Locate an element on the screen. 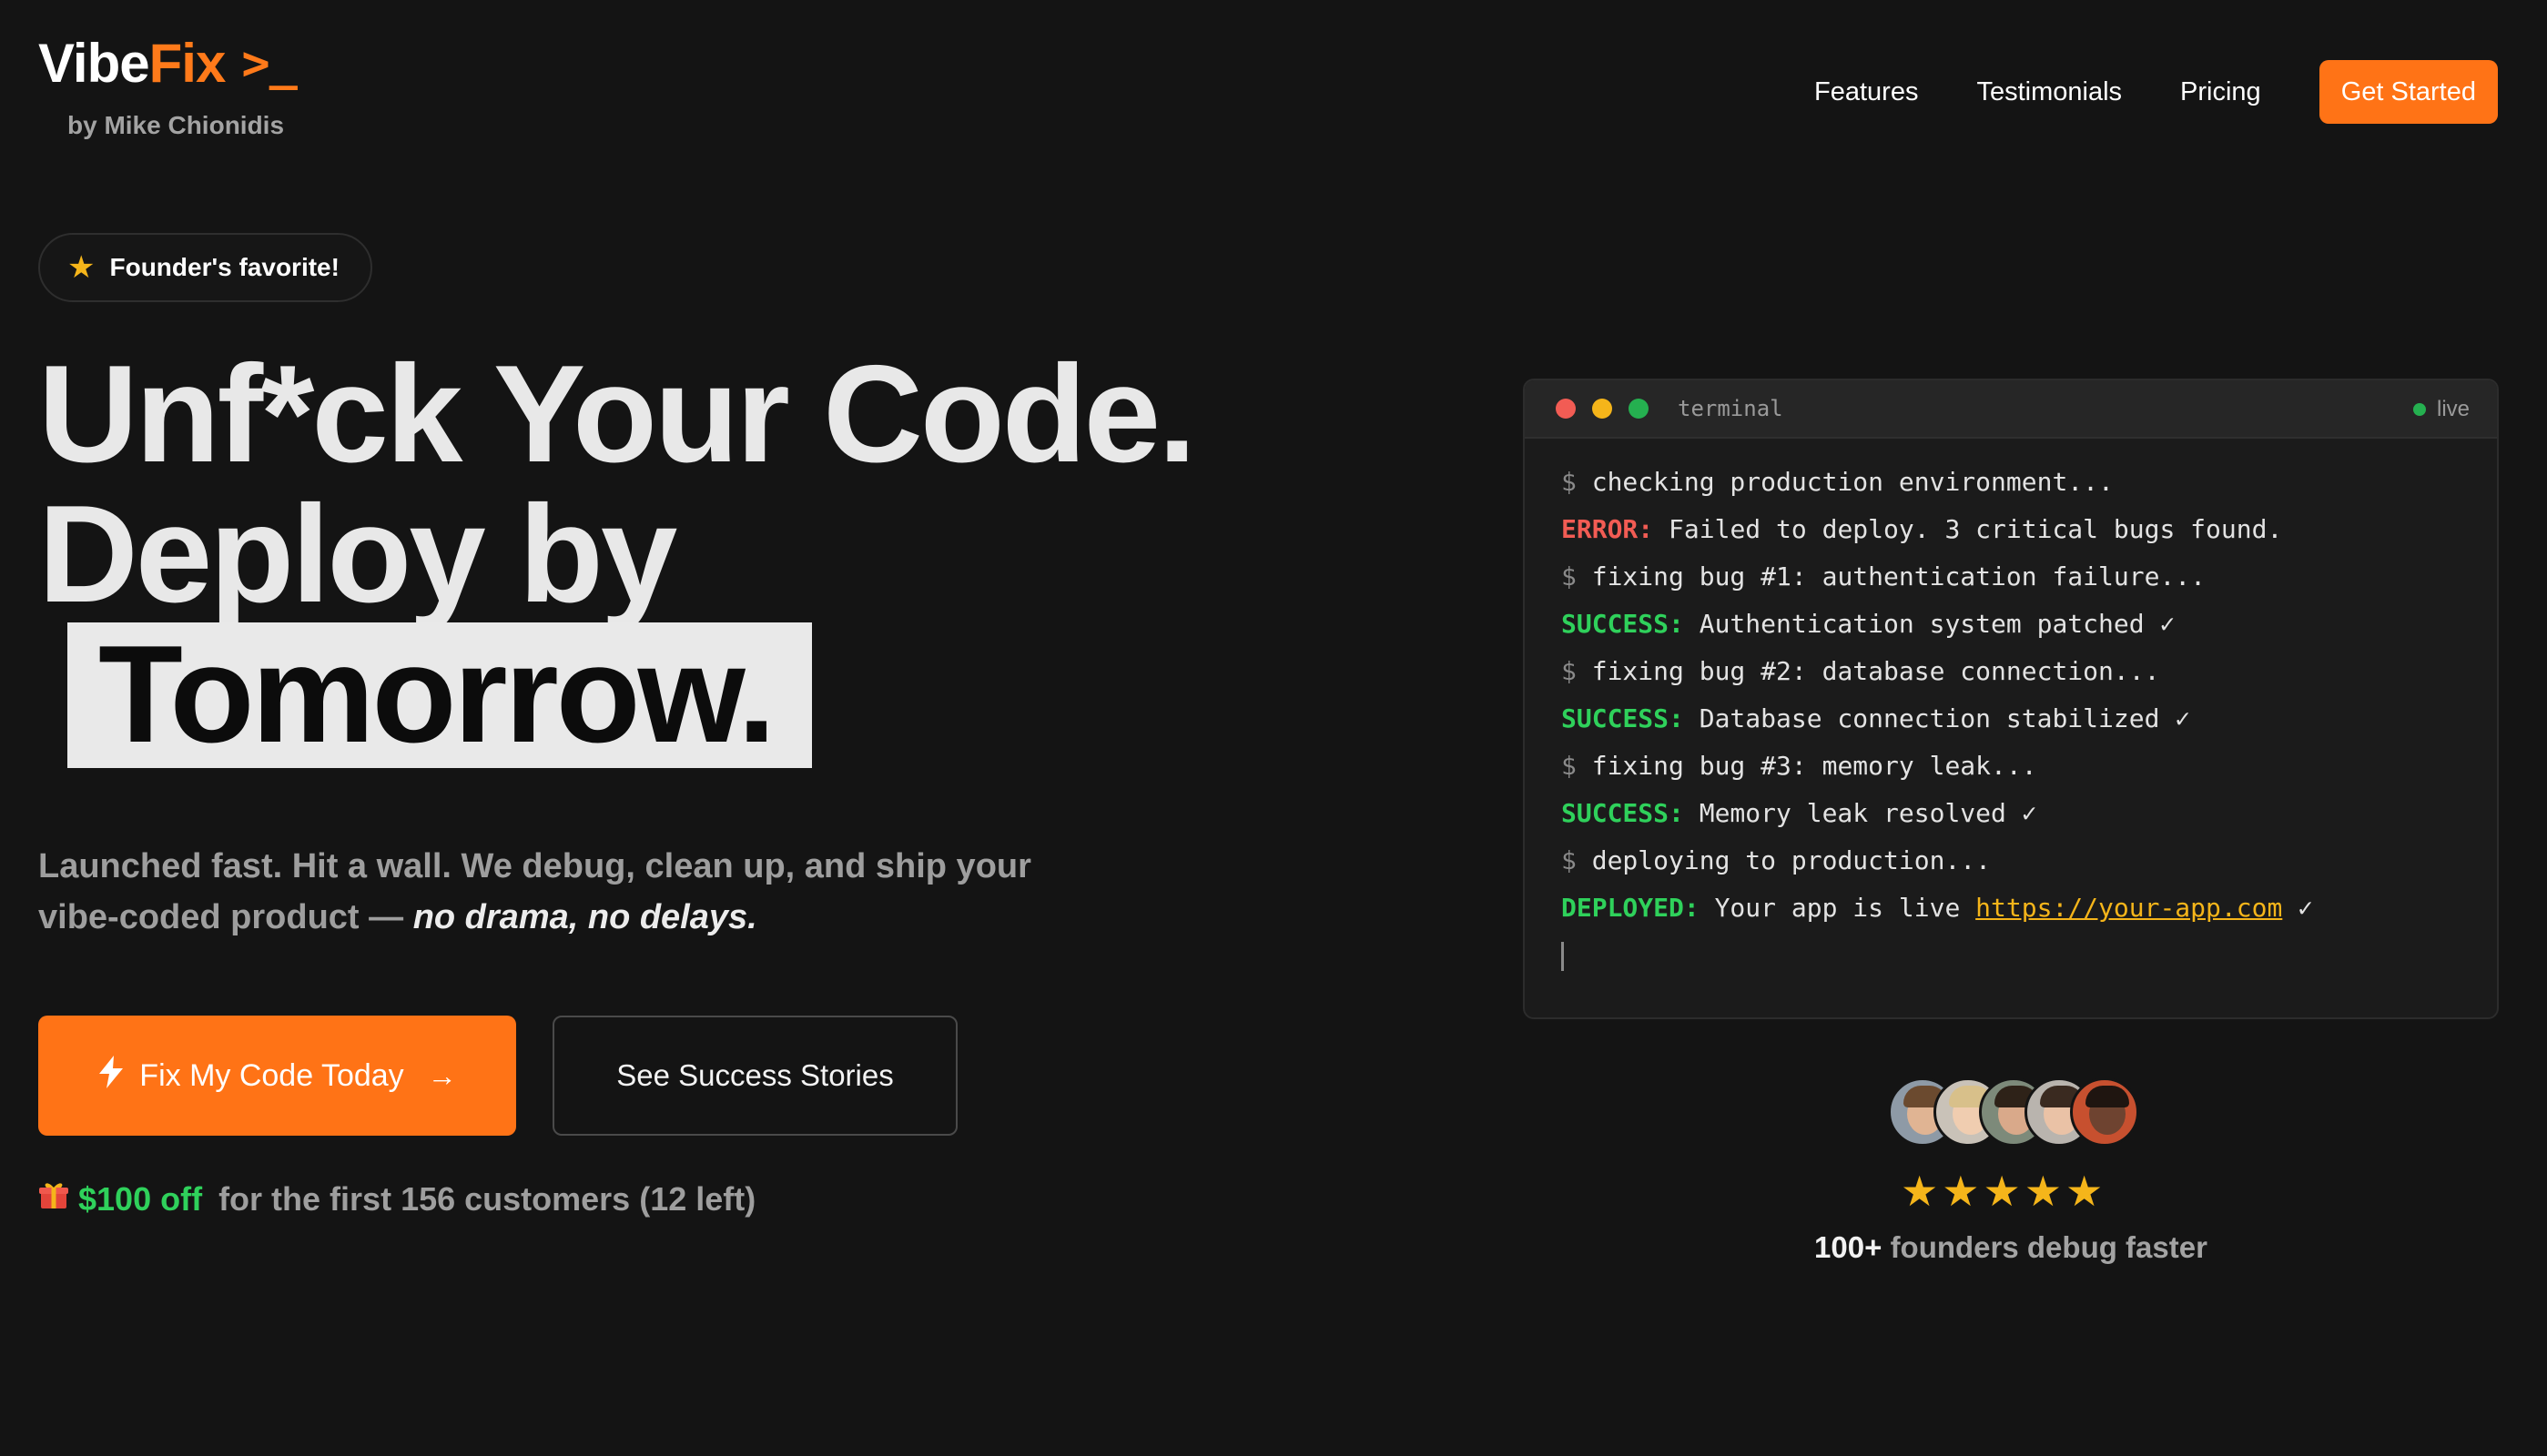 The image size is (2547, 1456). logo: Vibe Fix >_ is located at coordinates (168, 63).